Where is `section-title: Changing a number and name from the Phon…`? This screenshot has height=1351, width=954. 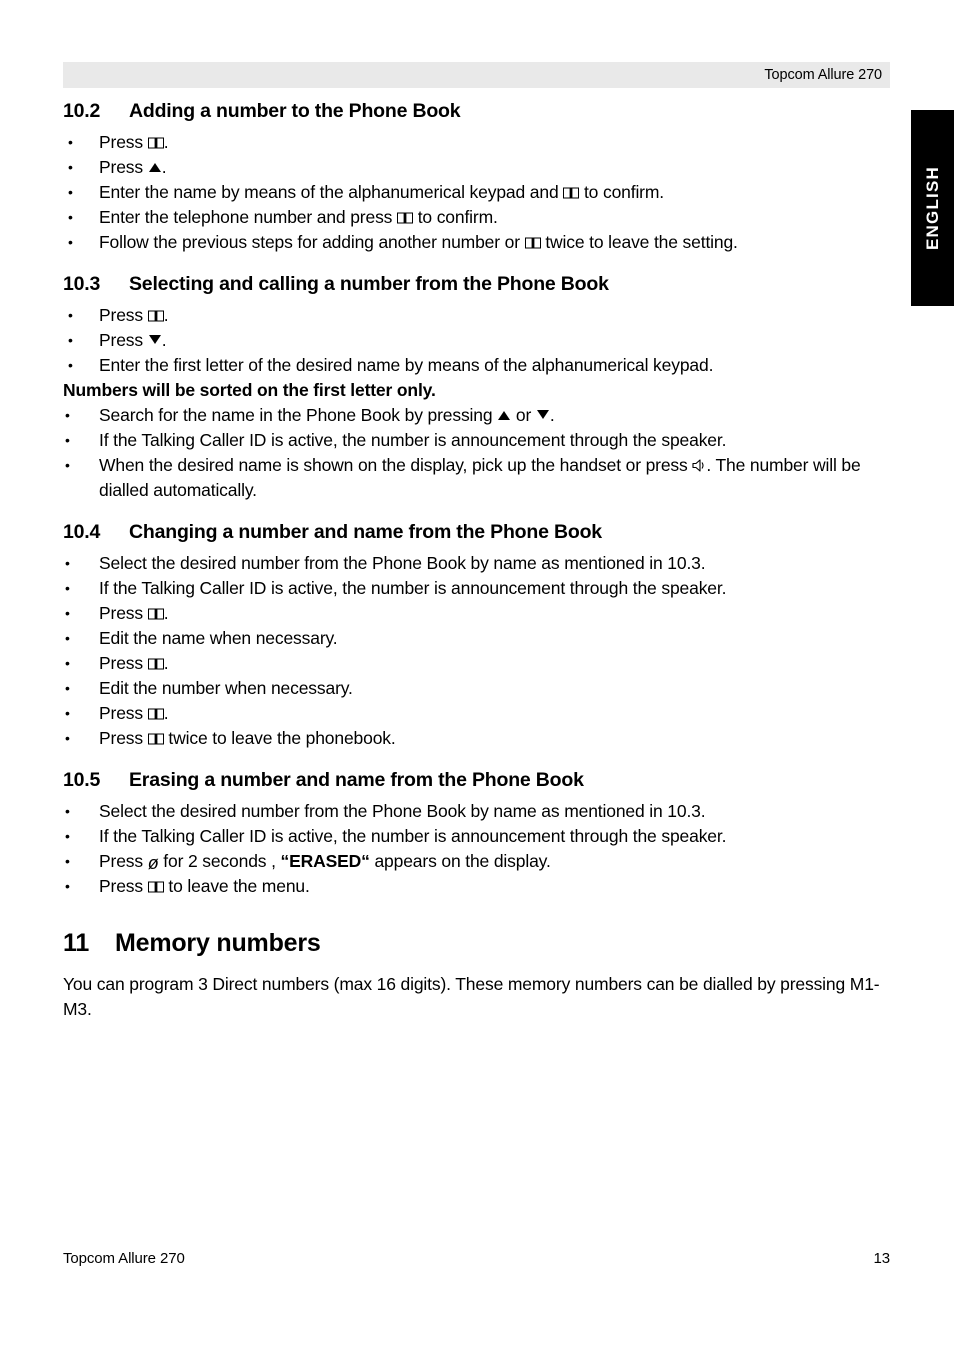 section-title: Changing a number and name from the Phon… is located at coordinates (365, 532).